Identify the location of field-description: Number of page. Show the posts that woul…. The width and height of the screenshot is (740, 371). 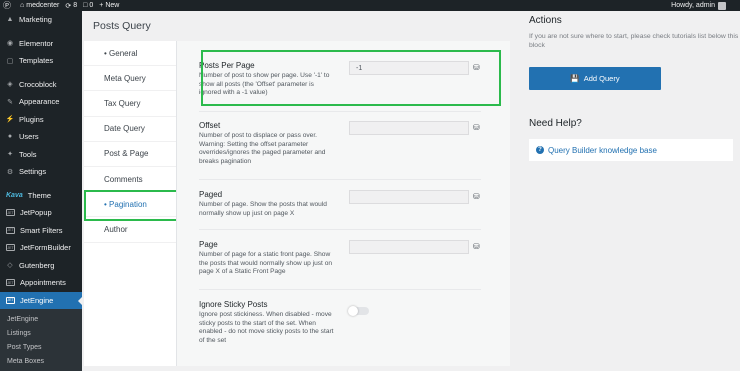
(263, 209).